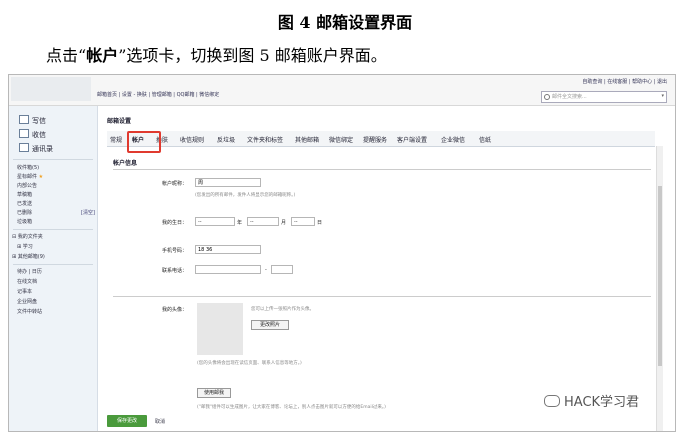 This screenshot has width=690, height=437. Describe the element at coordinates (660, 276) in the screenshot. I see `scroll-thumb` at that location.